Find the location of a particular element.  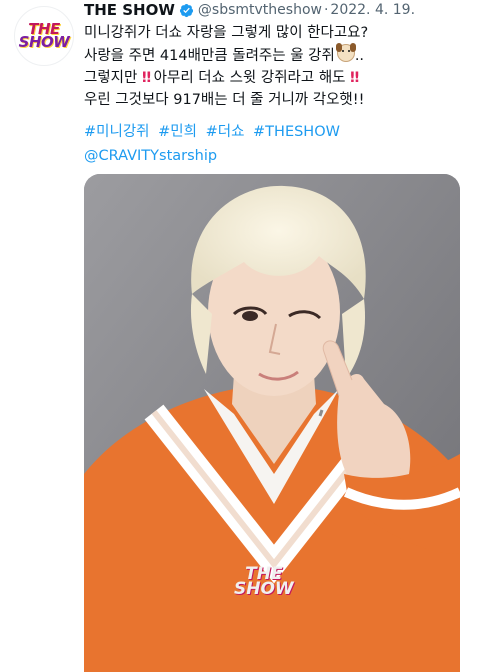

hashtag-link: #더쇼 is located at coordinates (225, 132).